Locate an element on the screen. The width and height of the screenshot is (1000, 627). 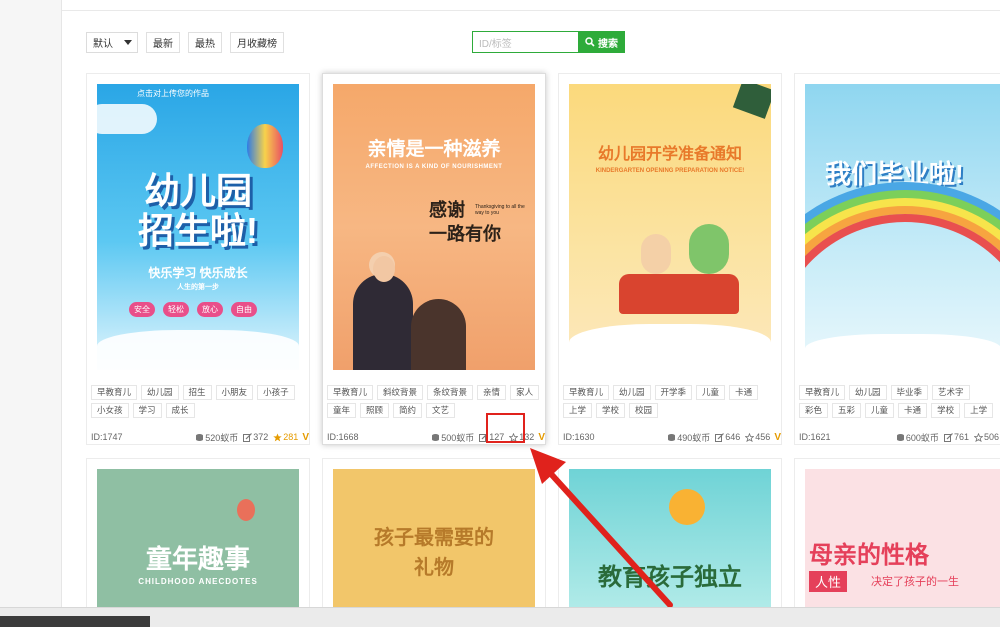
edit-icon is located at coordinates (248, 437).